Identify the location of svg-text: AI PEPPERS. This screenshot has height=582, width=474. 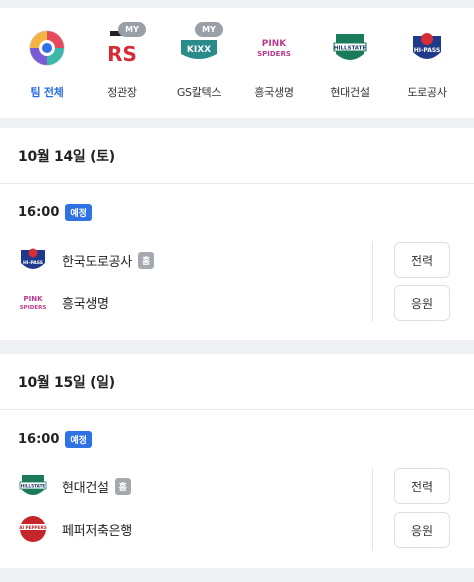
(32, 527).